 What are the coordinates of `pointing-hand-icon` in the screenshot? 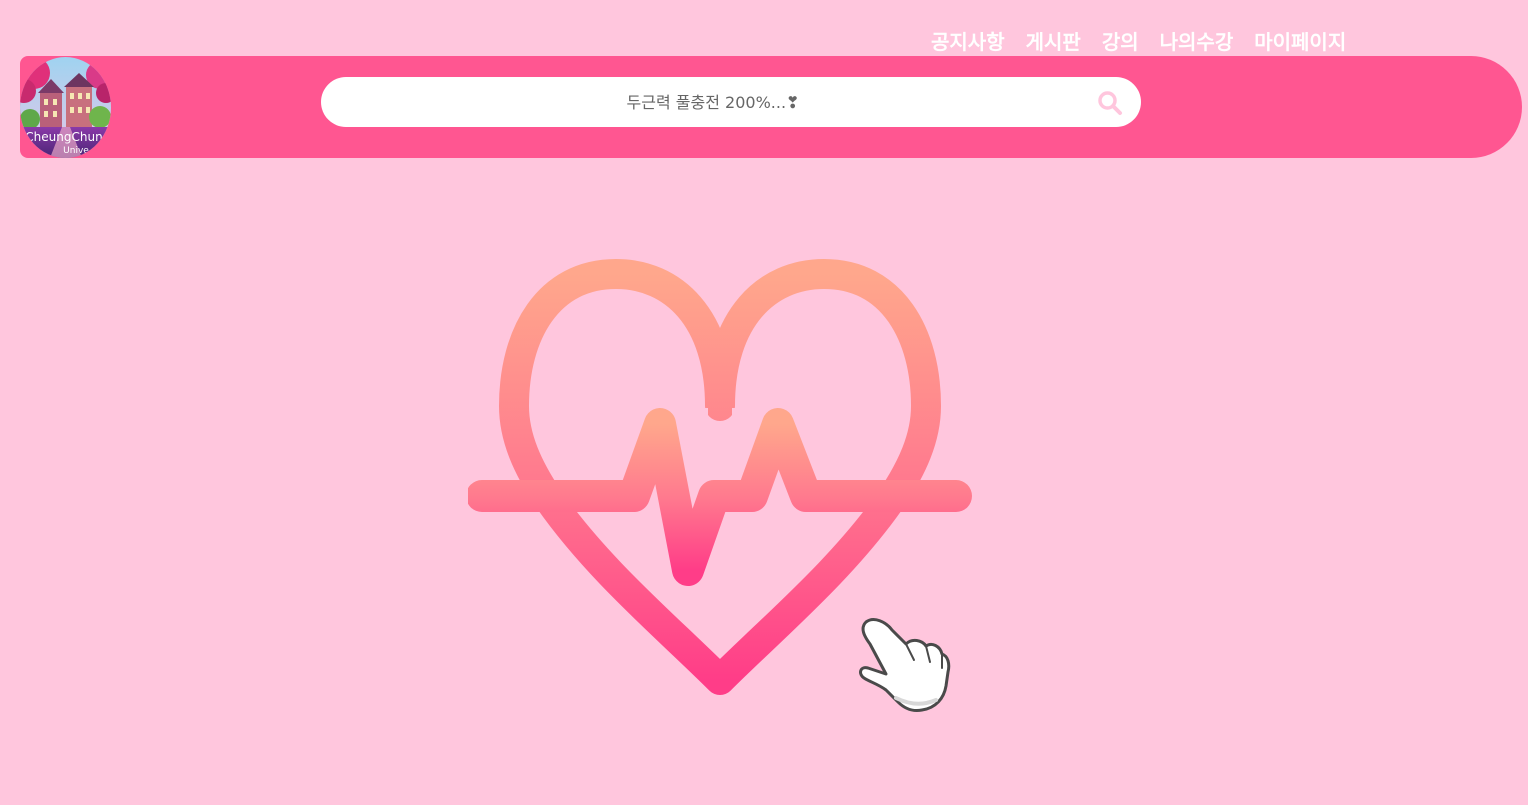 It's located at (904, 664).